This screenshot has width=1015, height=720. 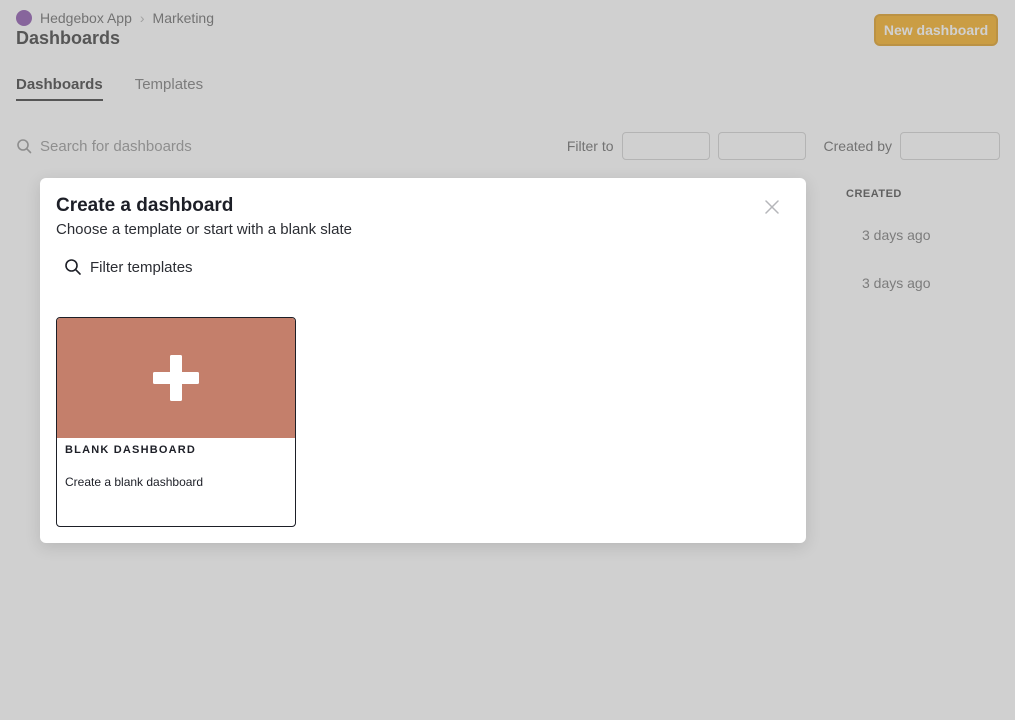 I want to click on search-icon, so click(x=73, y=267).